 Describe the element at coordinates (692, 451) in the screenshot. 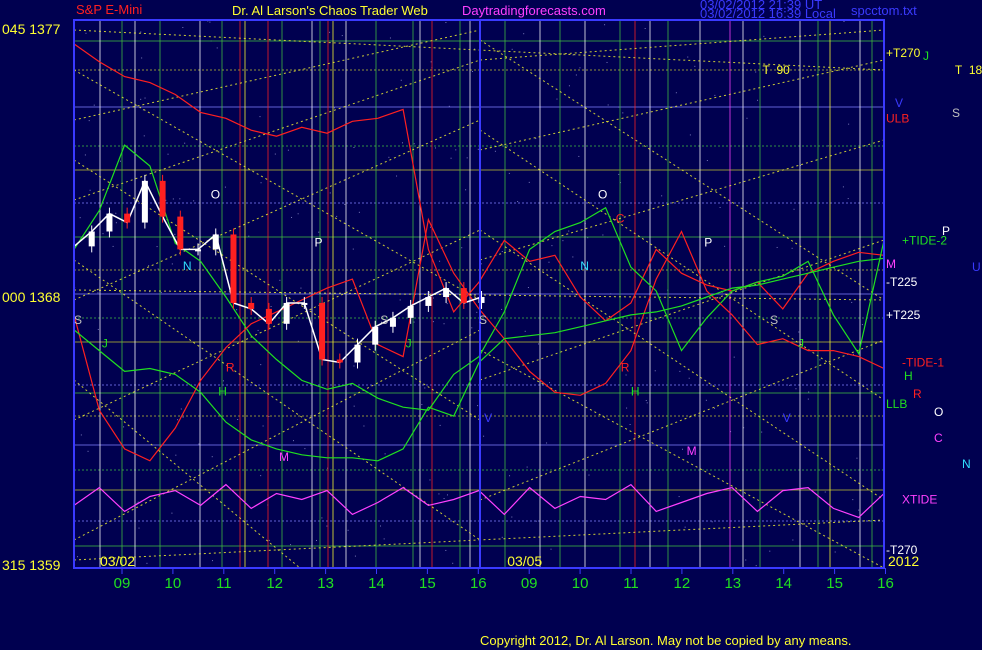

I see `planet-mark: M` at that location.